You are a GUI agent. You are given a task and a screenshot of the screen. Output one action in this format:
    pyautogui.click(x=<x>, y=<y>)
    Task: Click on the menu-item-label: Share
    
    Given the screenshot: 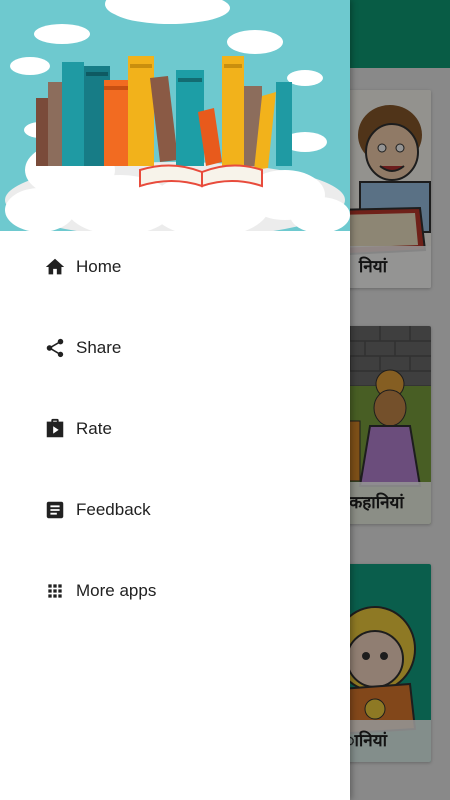 What is the action you would take?
    pyautogui.click(x=99, y=347)
    